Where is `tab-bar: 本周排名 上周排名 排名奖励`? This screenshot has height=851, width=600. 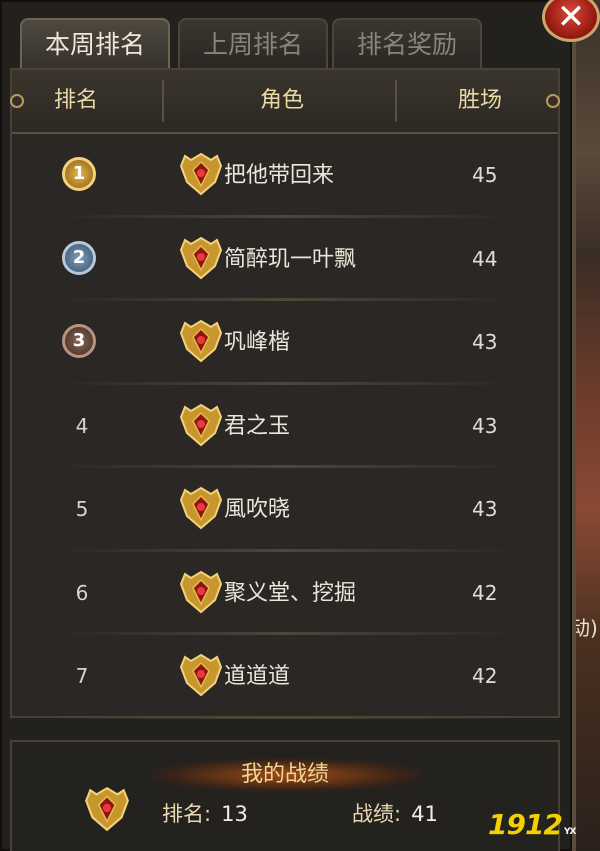
tab-bar: 本周排名 上周排名 排名奖励 is located at coordinates (255, 44).